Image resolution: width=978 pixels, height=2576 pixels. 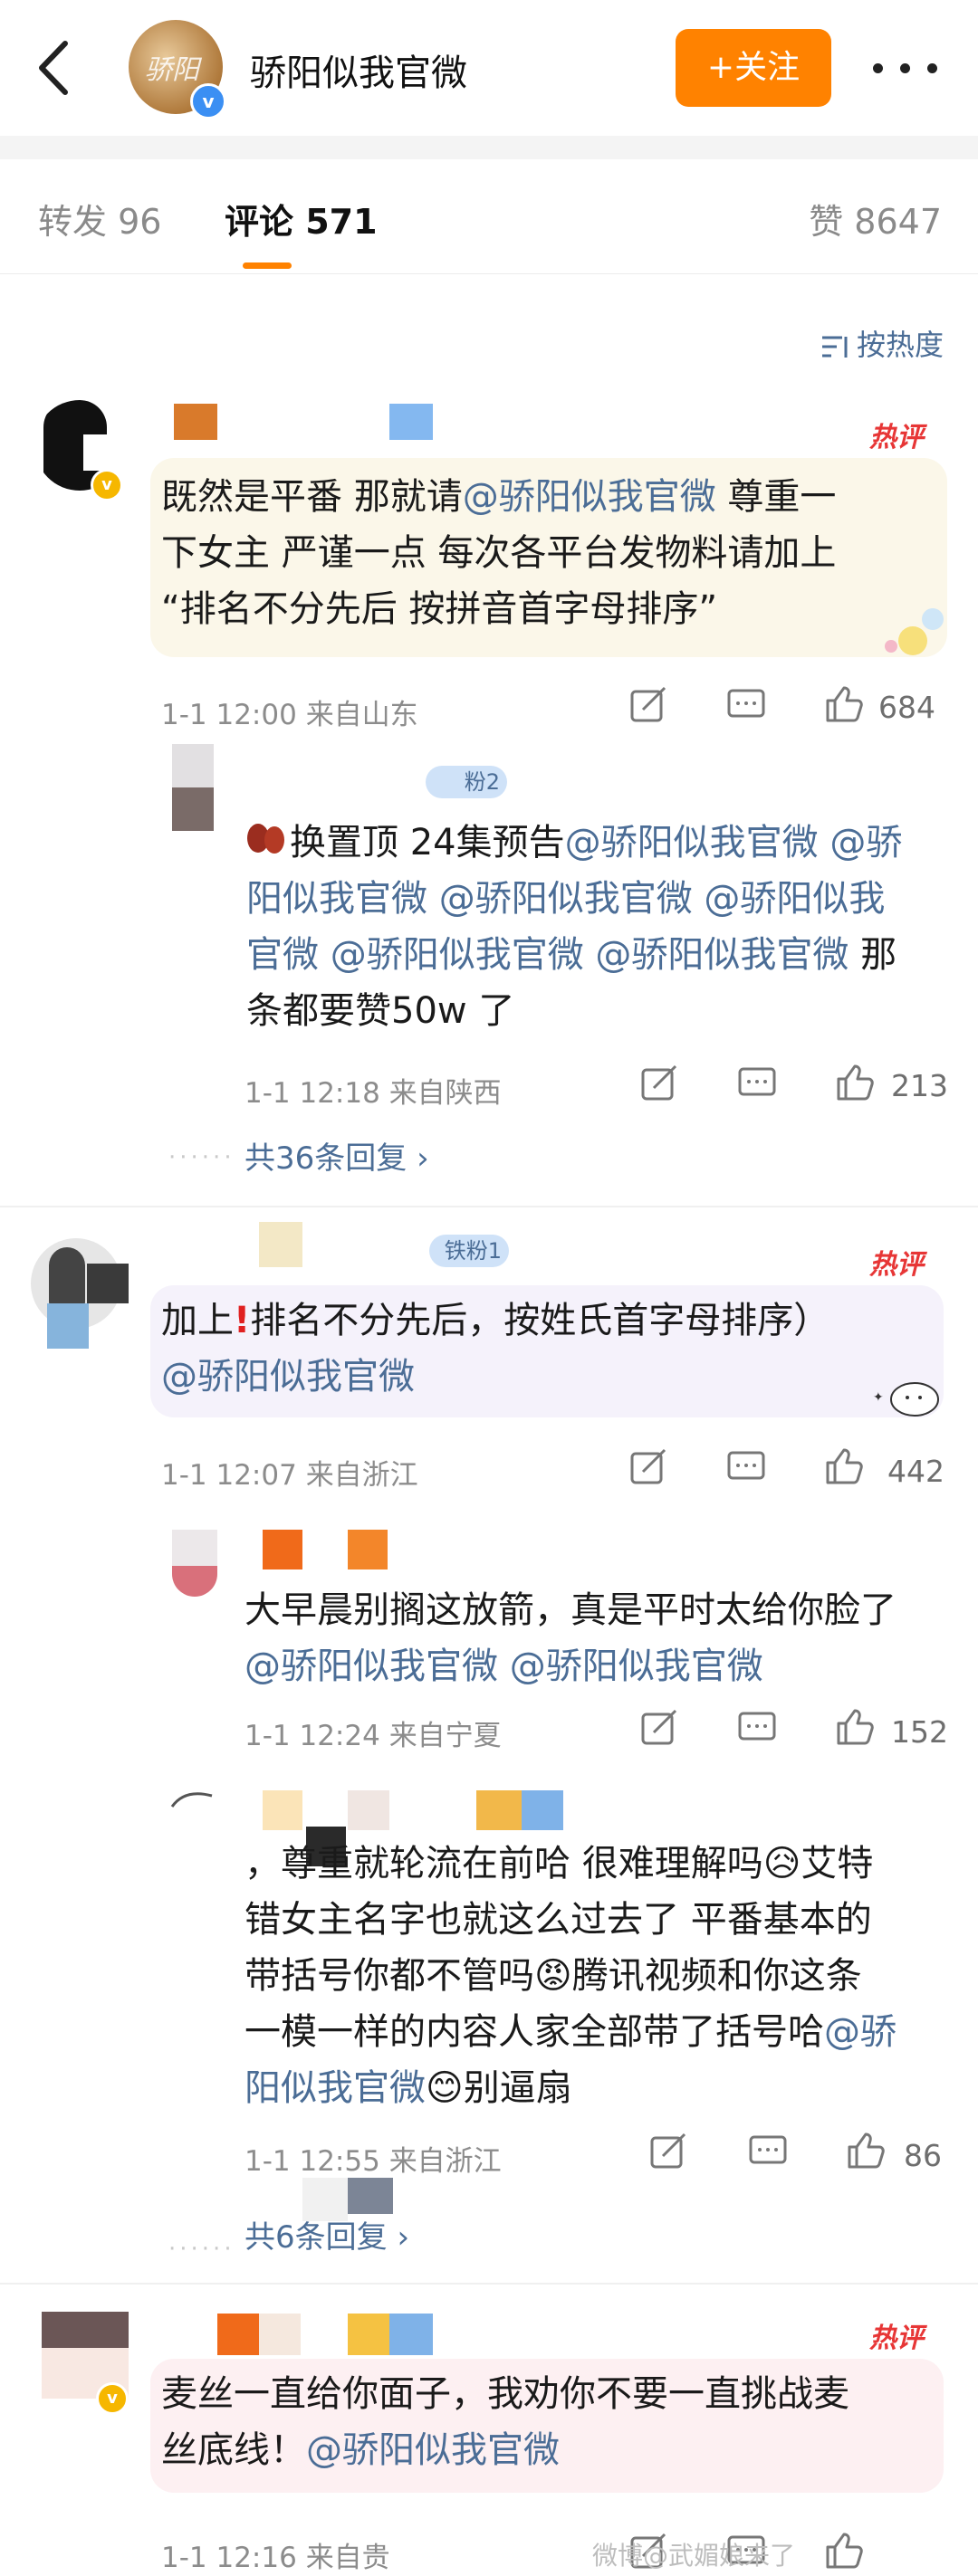 I want to click on reply-text: 大早晨别搁这放箭，真是平时太给你脸了, so click(x=570, y=1610).